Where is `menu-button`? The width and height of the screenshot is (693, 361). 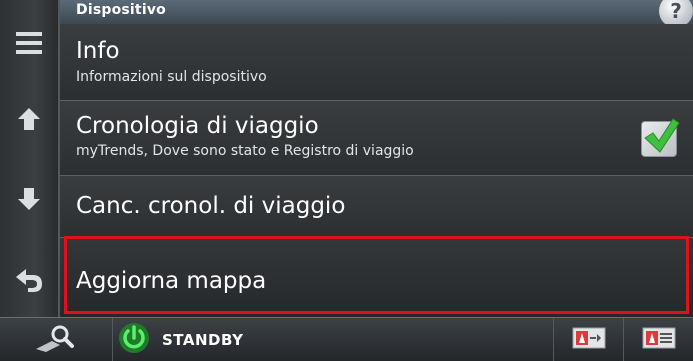
menu-button is located at coordinates (29, 43).